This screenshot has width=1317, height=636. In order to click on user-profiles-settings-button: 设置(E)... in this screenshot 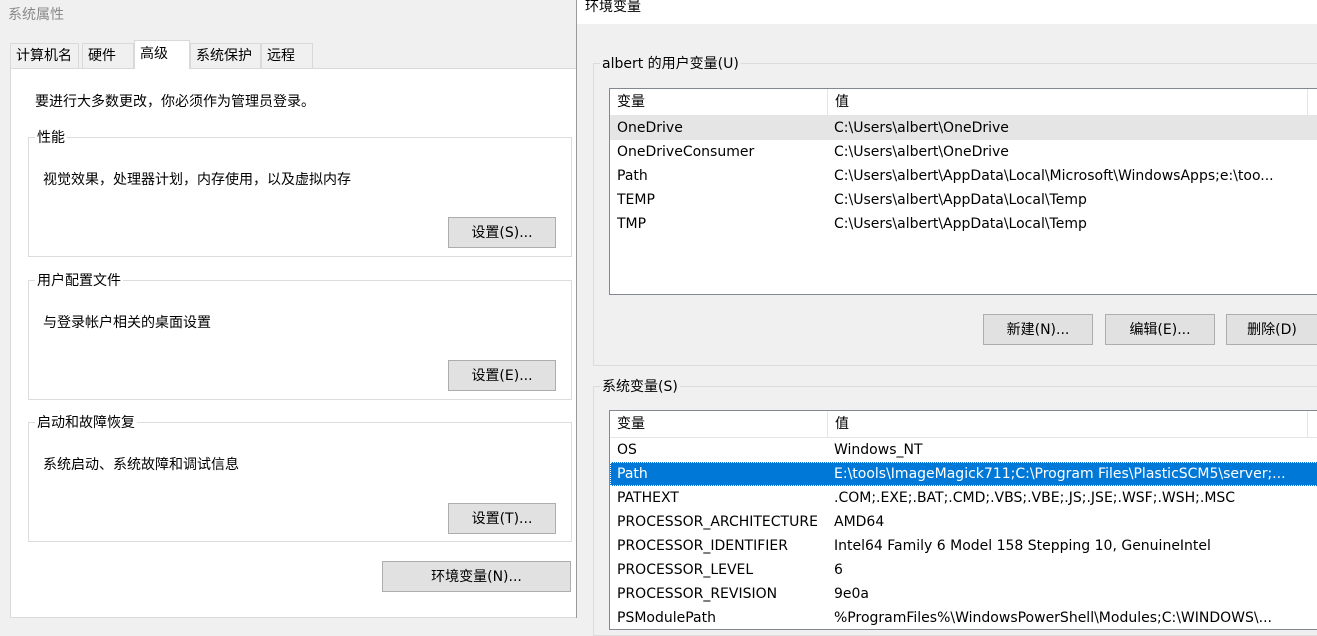, I will do `click(502, 375)`.